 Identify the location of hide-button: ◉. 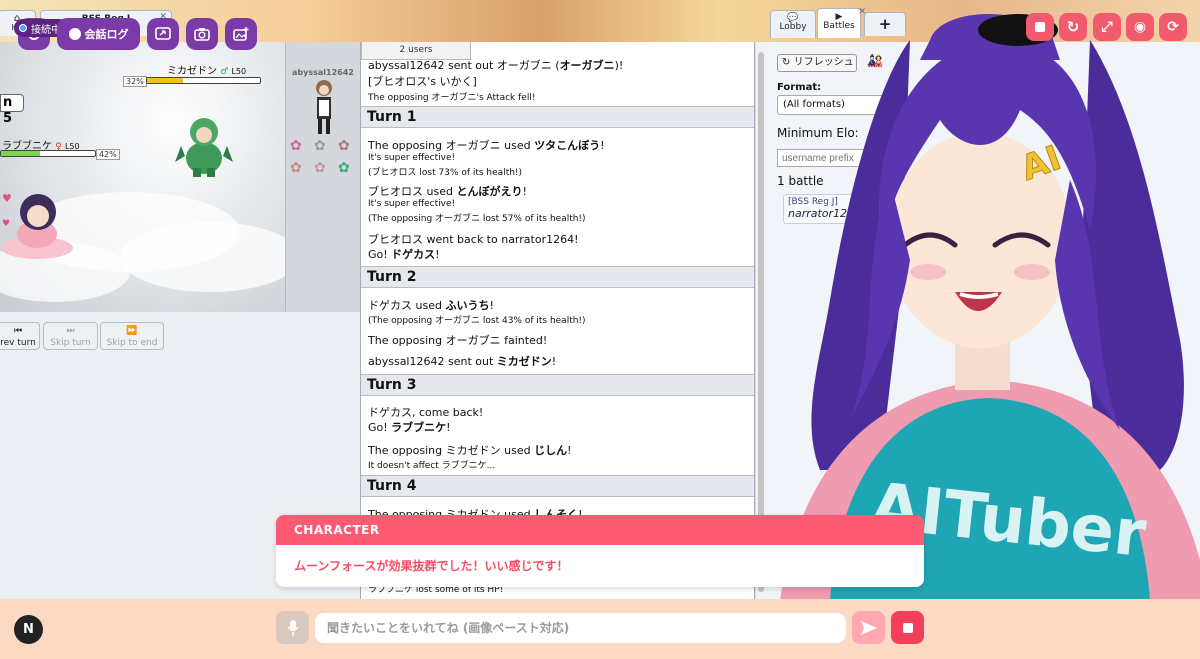
(1140, 27).